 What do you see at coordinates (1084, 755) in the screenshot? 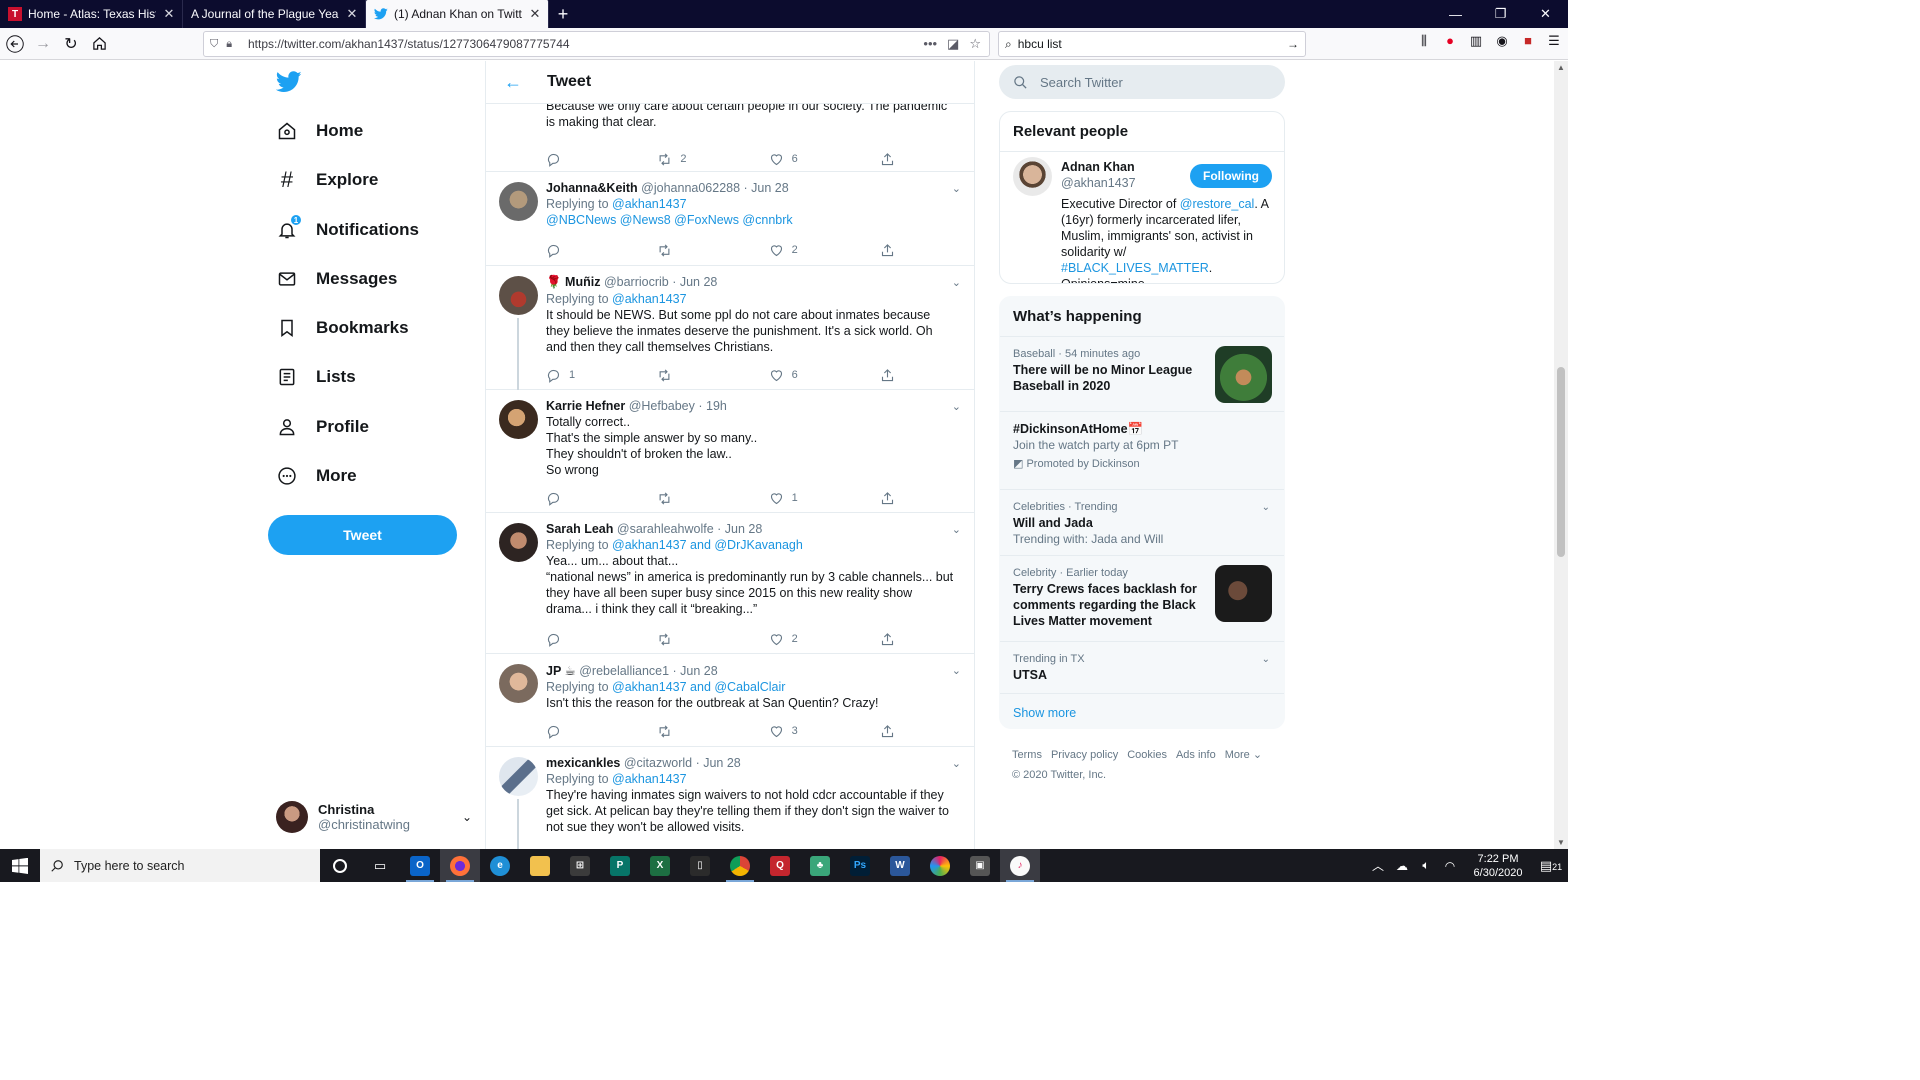
I see `footer-link: Privacy policy` at bounding box center [1084, 755].